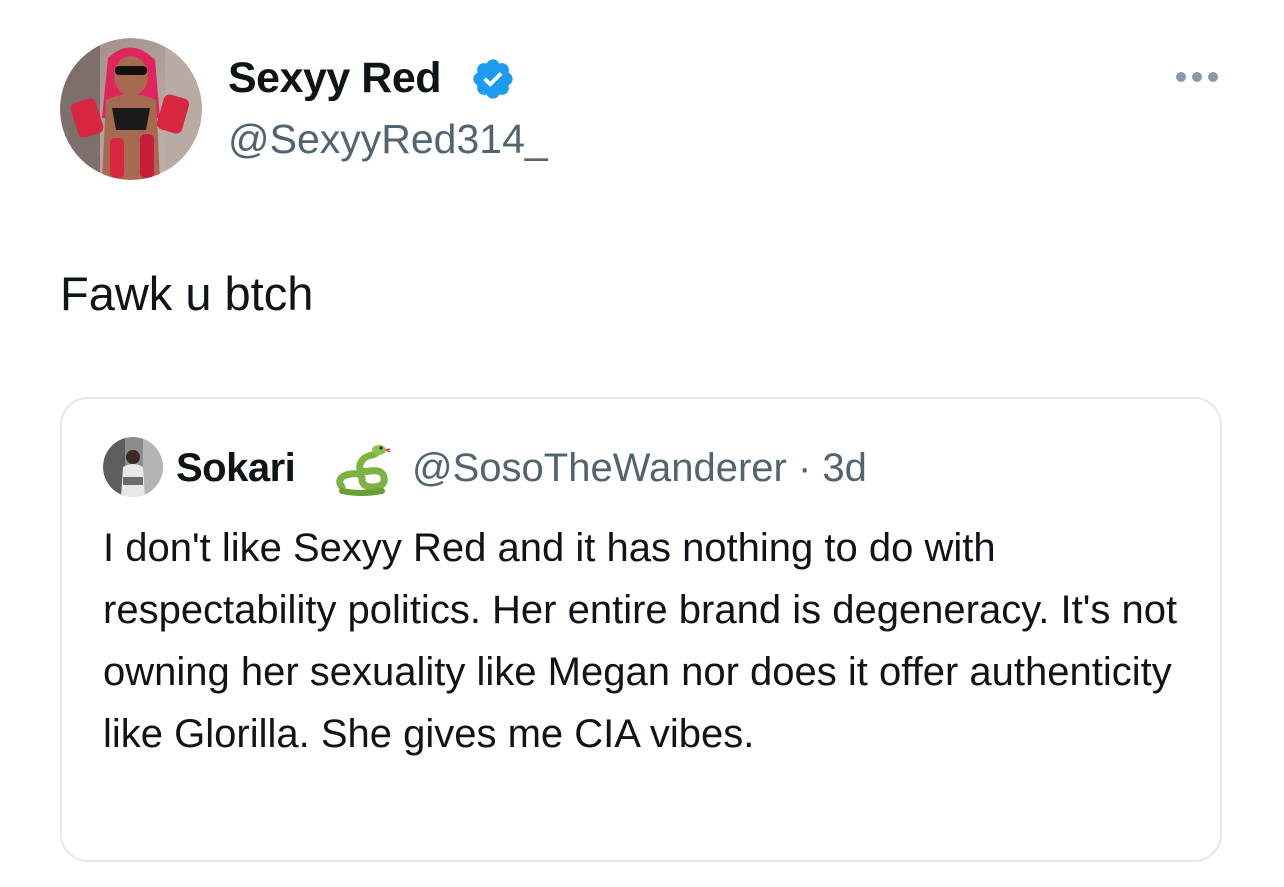 This screenshot has width=1284, height=887. I want to click on more-horizontal-icon, so click(1197, 77).